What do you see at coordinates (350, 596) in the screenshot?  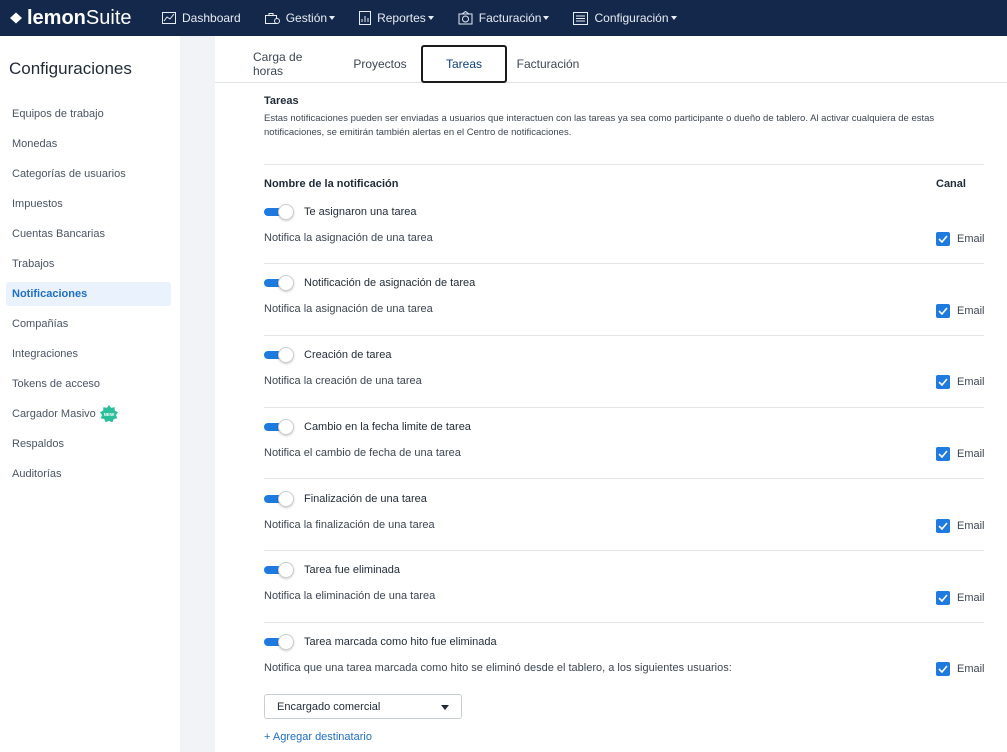 I see `notification-description: Notifica la eliminación de una tarea` at bounding box center [350, 596].